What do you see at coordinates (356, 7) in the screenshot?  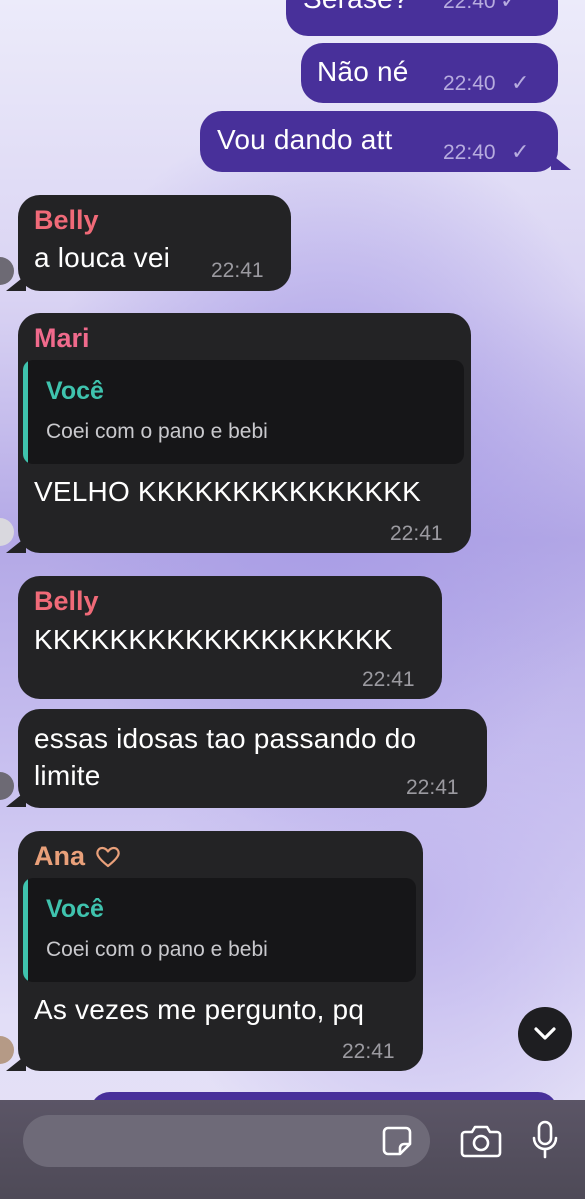 I see `message-text: Serase?` at bounding box center [356, 7].